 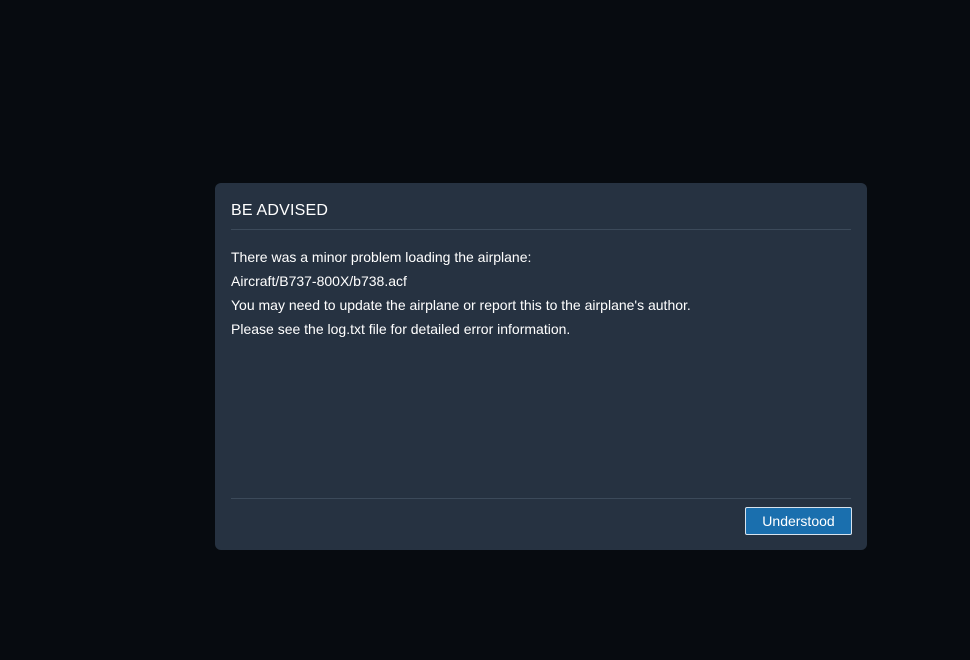 What do you see at coordinates (541, 498) in the screenshot?
I see `footer-divider` at bounding box center [541, 498].